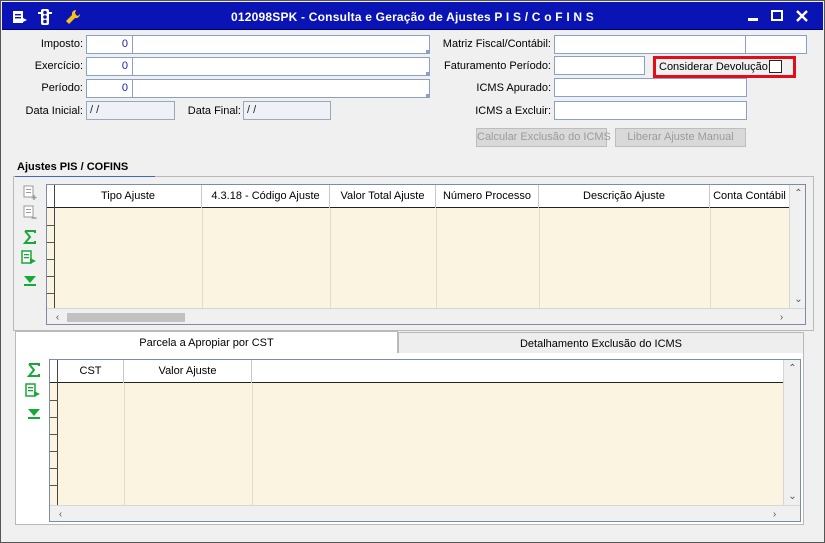  Describe the element at coordinates (650, 87) in the screenshot. I see `icms-apurado-input` at that location.